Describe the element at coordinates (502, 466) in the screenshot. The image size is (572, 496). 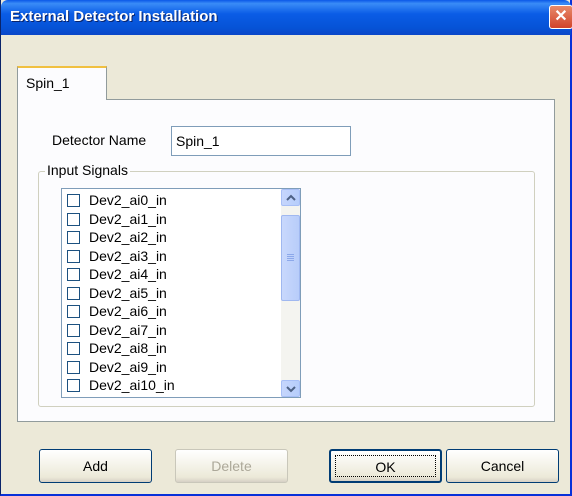
I see `cancel-button: Cancel` at that location.